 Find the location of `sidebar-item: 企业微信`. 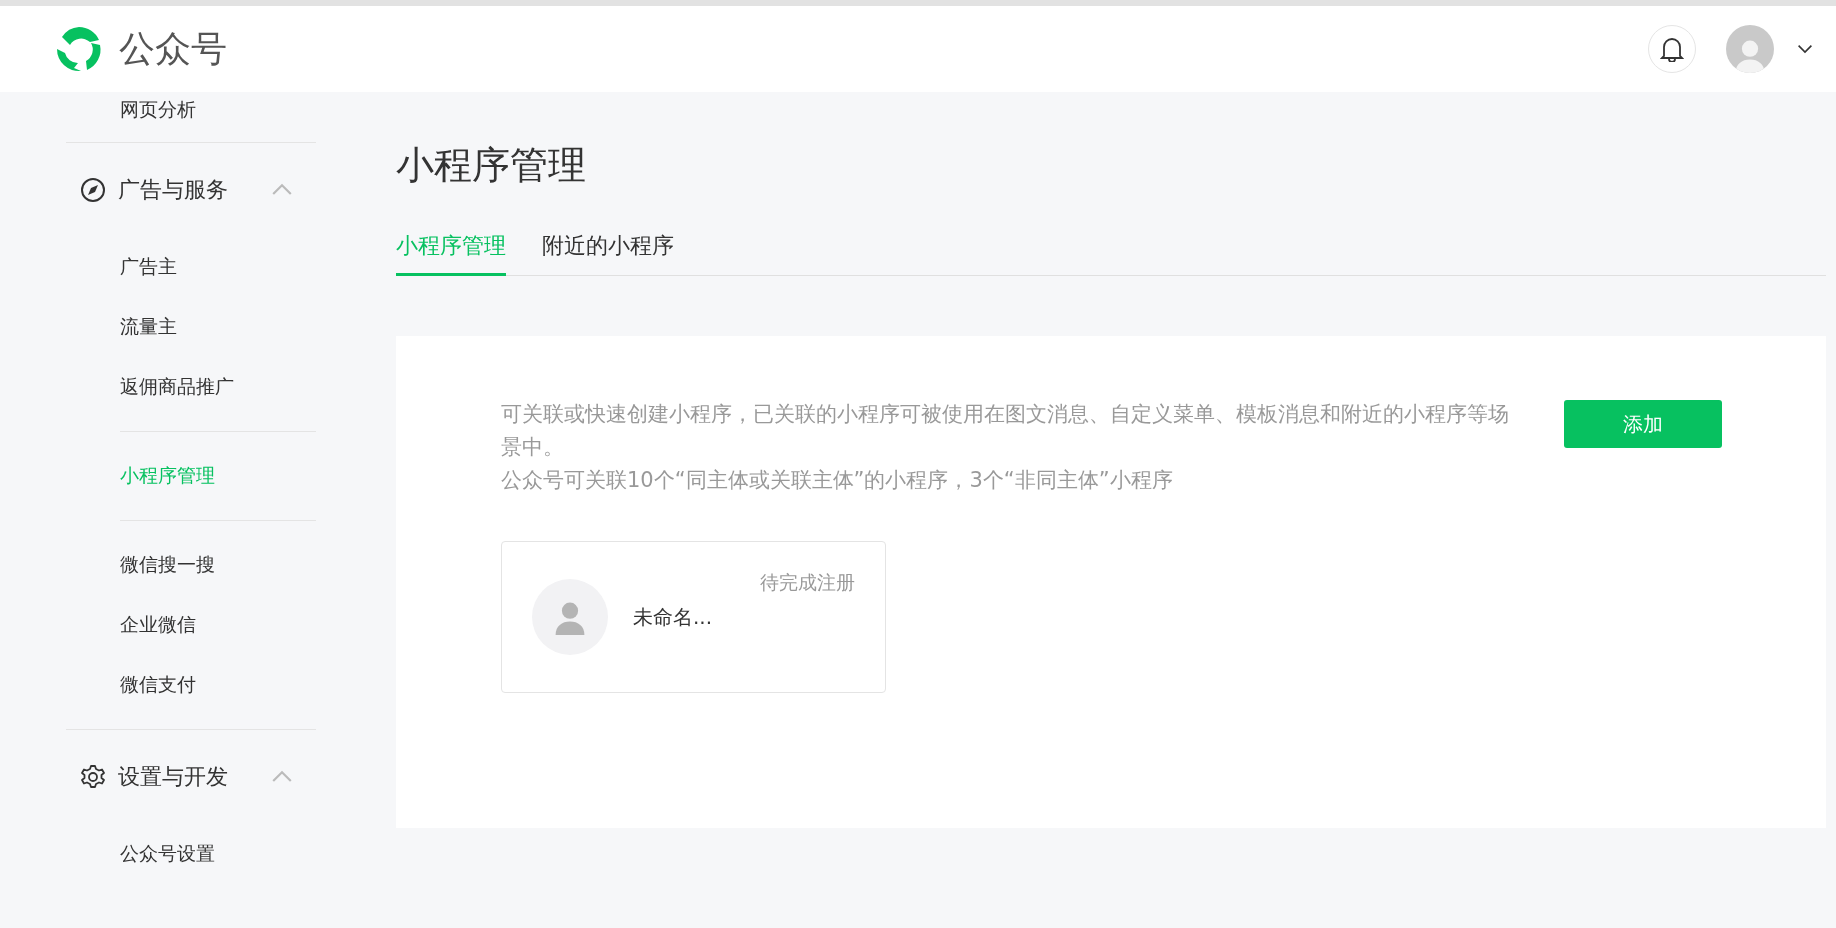

sidebar-item: 企业微信 is located at coordinates (191, 625).